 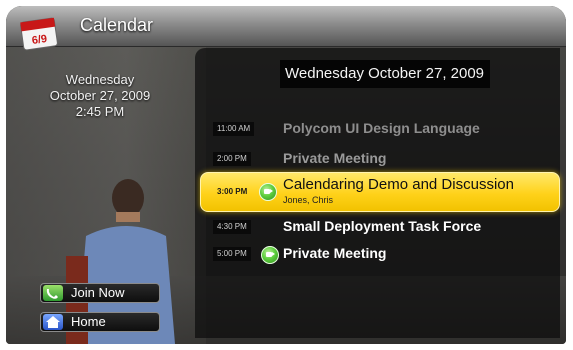 What do you see at coordinates (232, 159) in the screenshot?
I see `meeting-time: 2:00 PM` at bounding box center [232, 159].